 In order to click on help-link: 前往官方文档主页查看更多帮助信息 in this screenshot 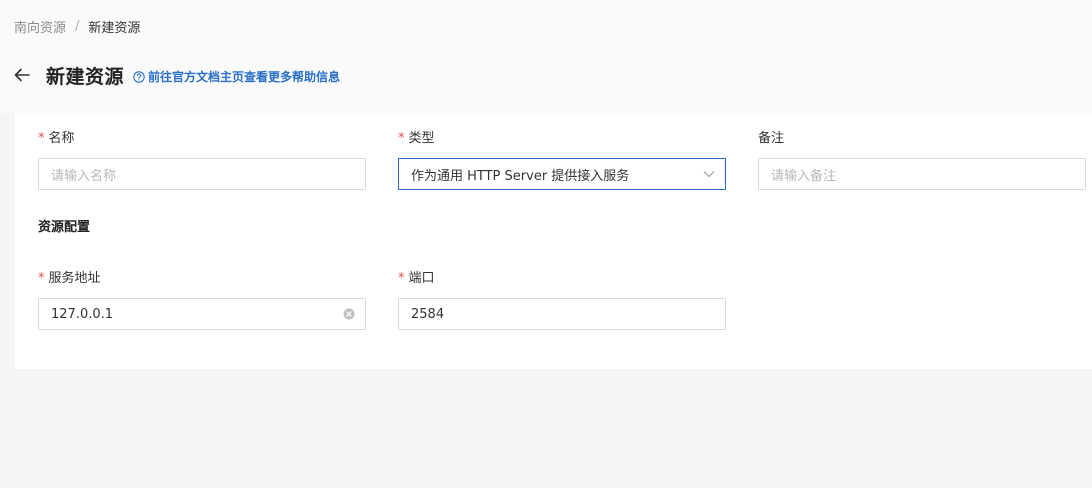, I will do `click(236, 76)`.